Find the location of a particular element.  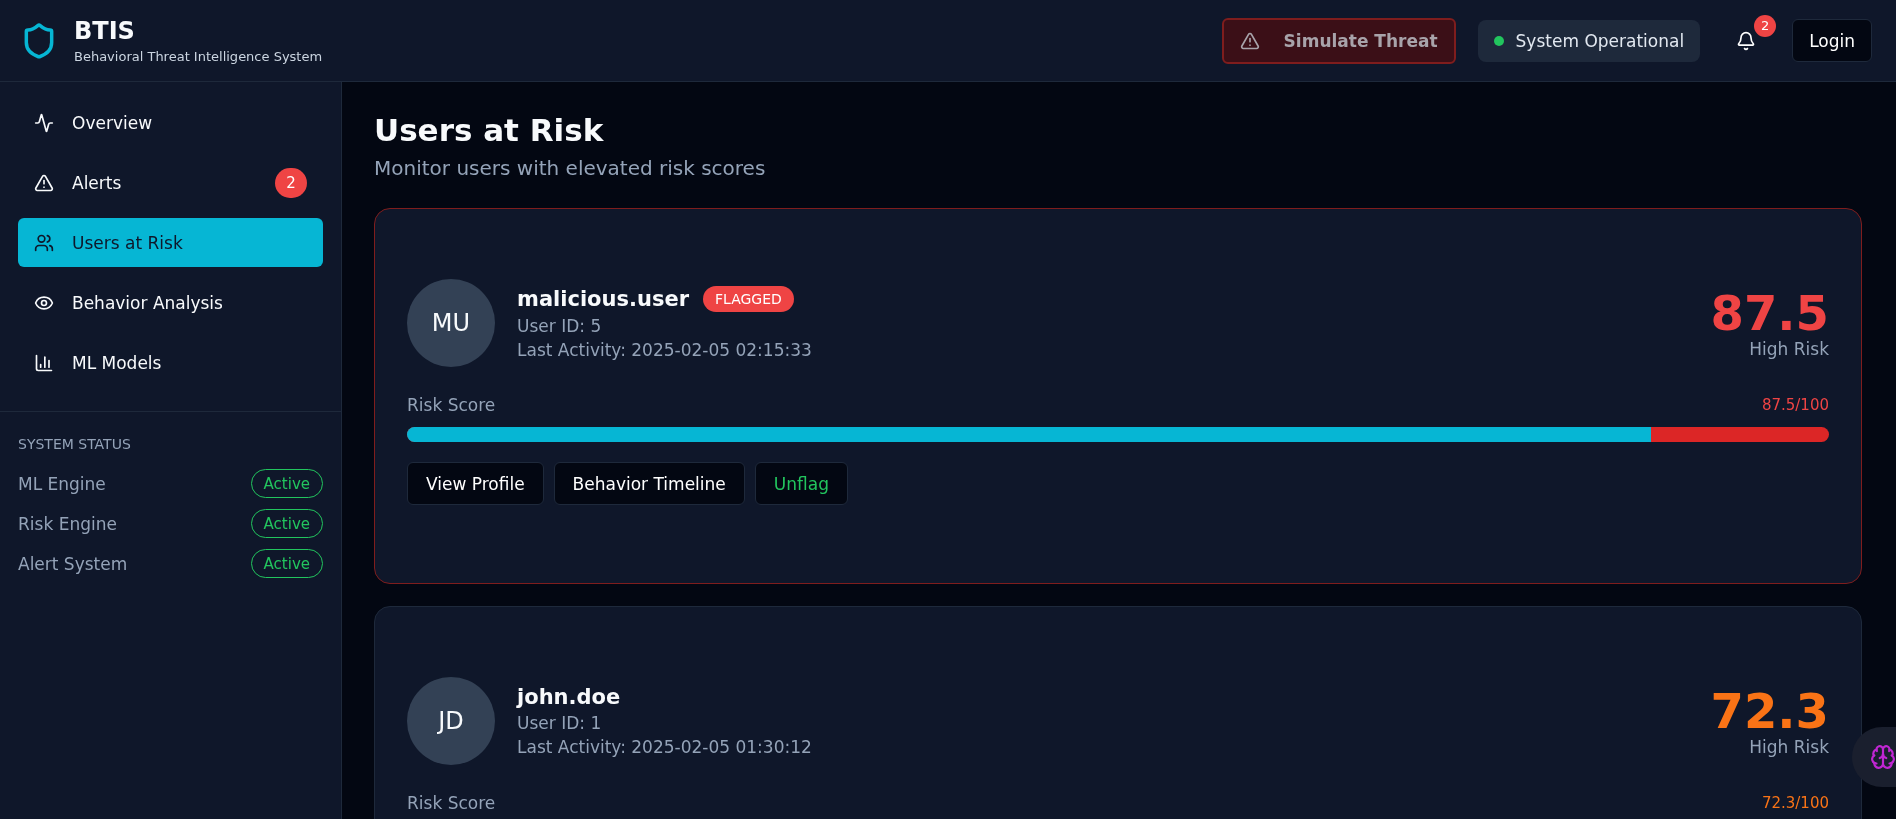

flagged-badge: FLAGGED is located at coordinates (748, 299).